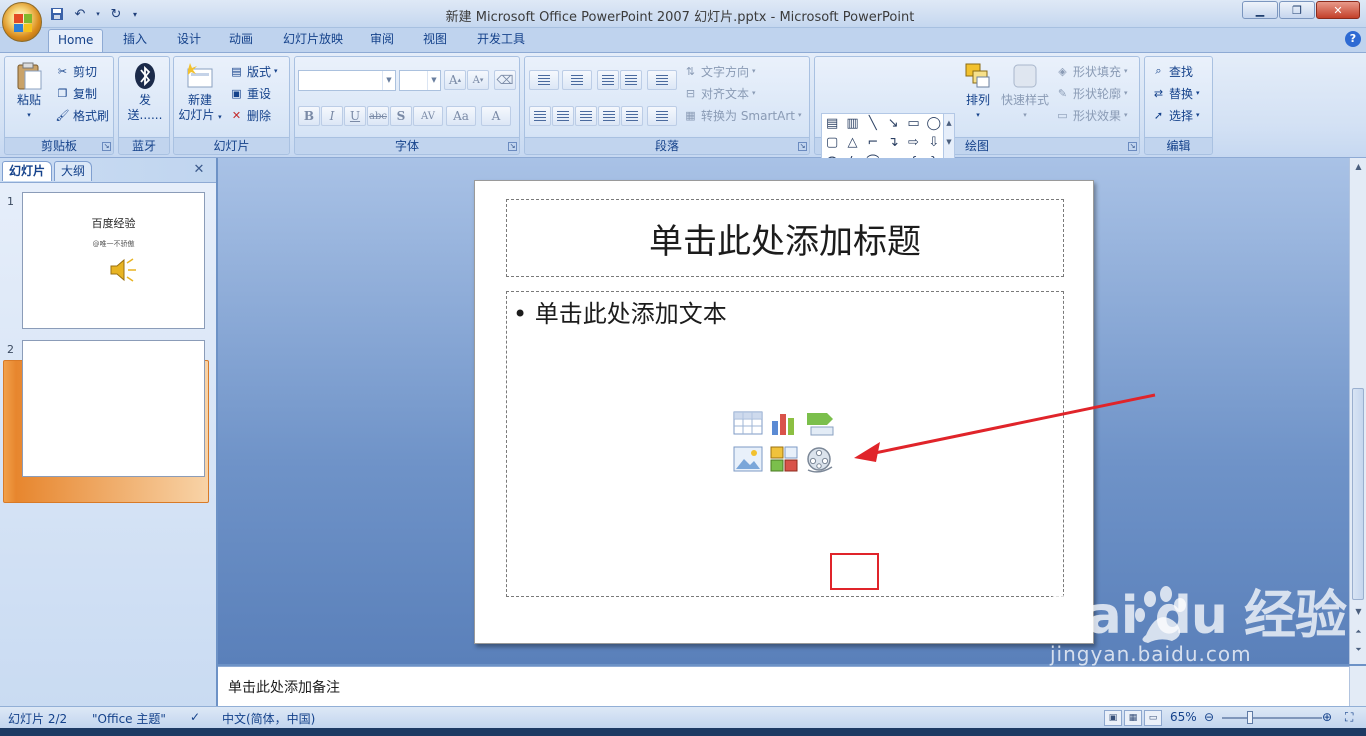 The height and width of the screenshot is (736, 1366). Describe the element at coordinates (135, 14) in the screenshot. I see `customize-qat-icon: ▾` at that location.